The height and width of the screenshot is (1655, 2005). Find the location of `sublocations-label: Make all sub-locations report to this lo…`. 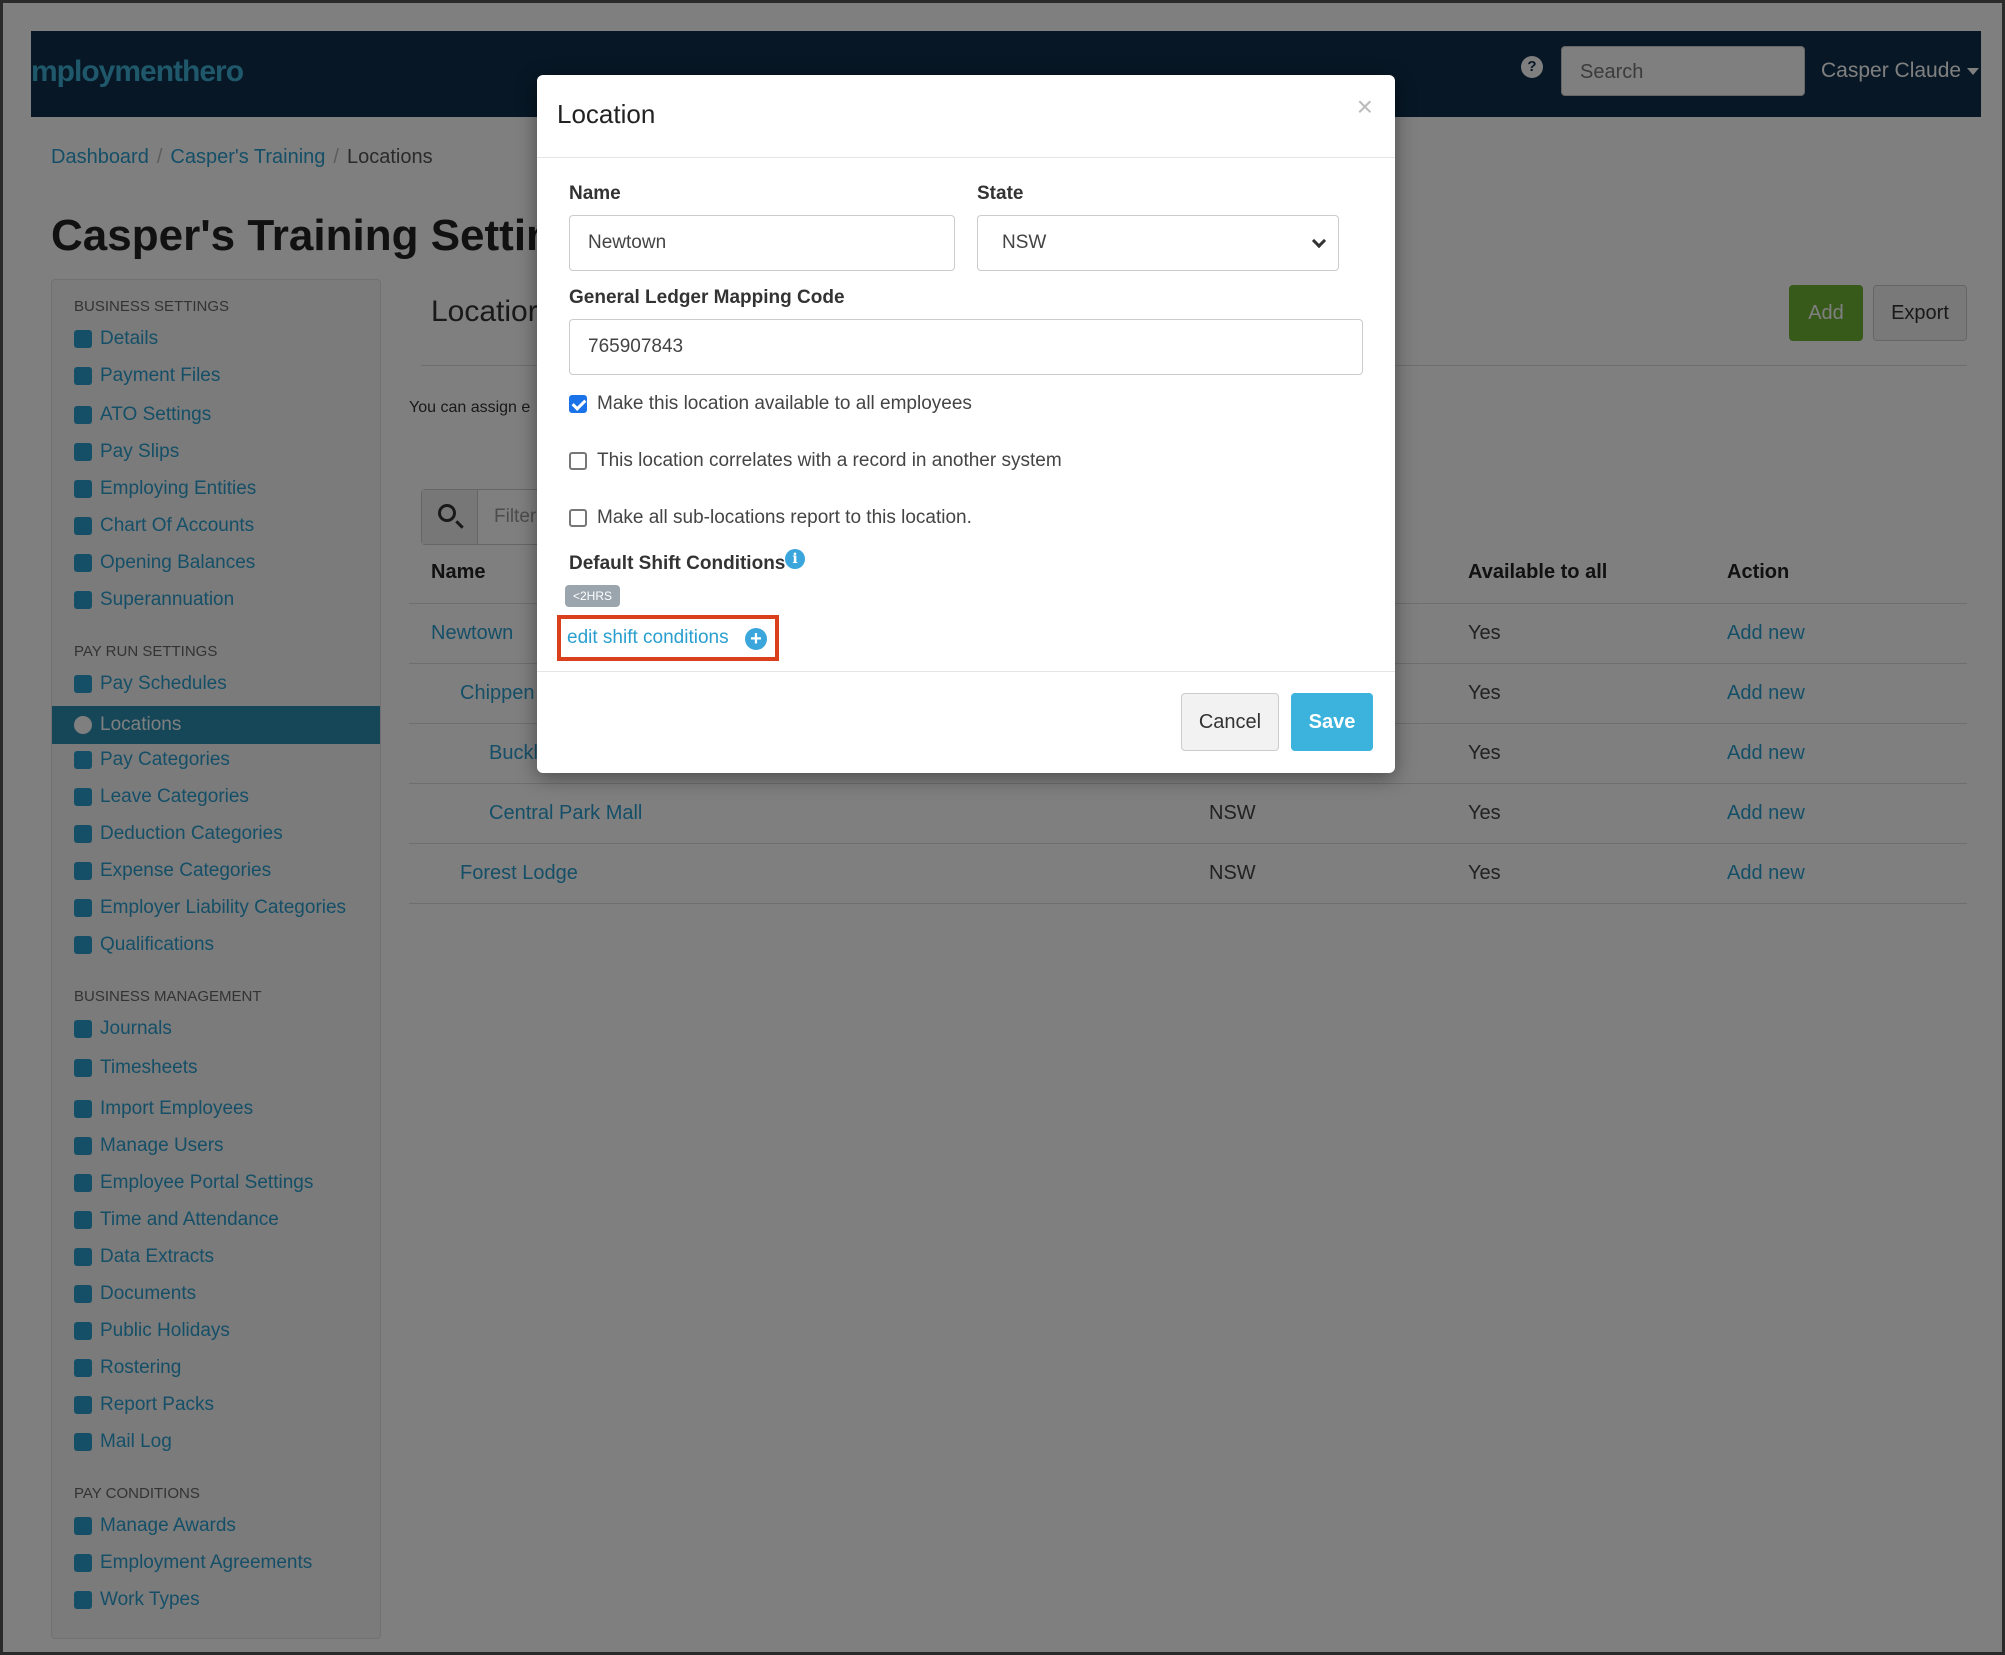

sublocations-label: Make all sub-locations report to this lo… is located at coordinates (784, 517).